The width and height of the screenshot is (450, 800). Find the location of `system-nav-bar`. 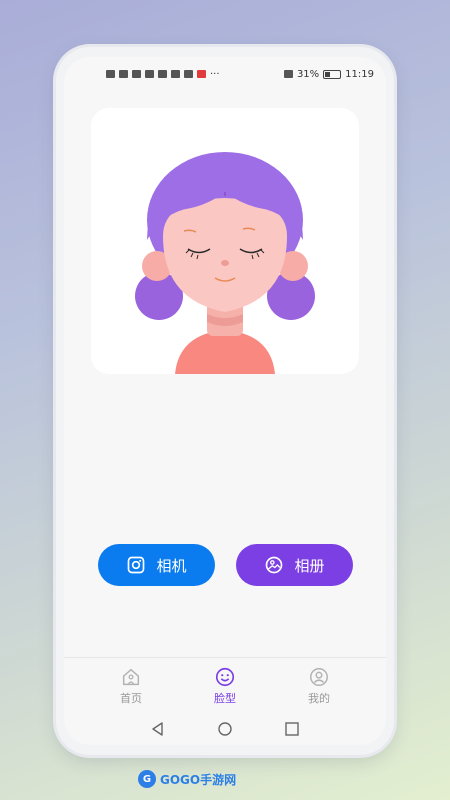

system-nav-bar is located at coordinates (225, 729).